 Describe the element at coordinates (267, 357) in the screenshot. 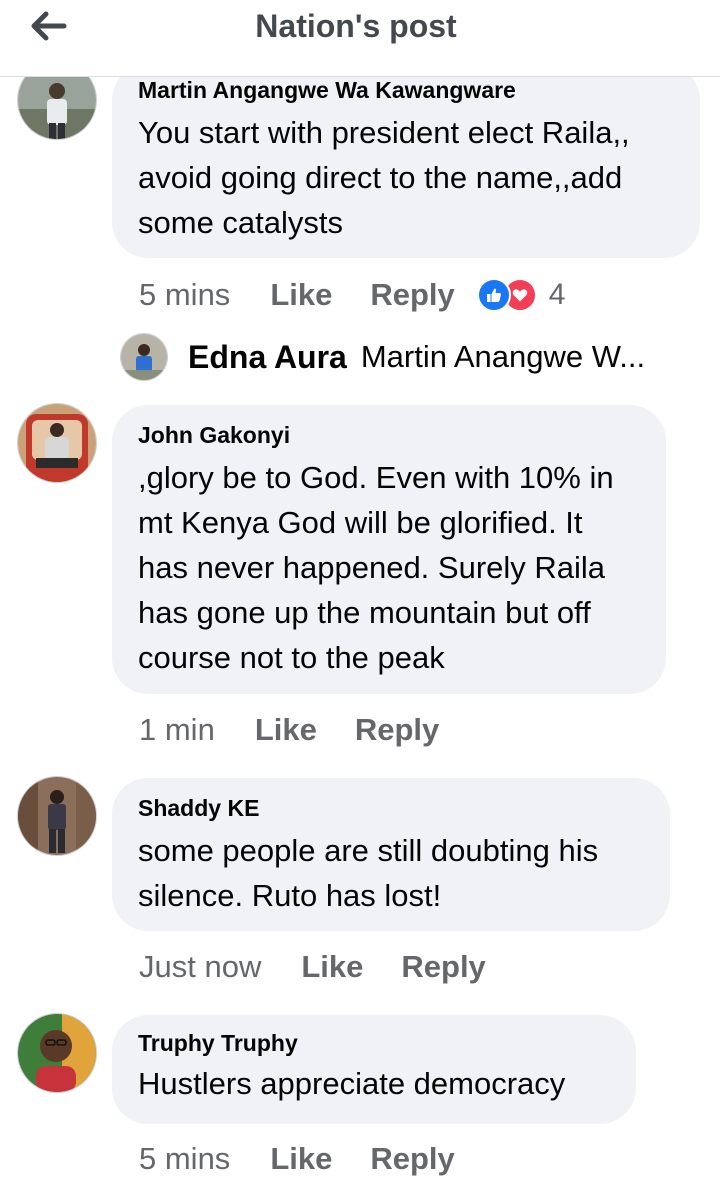

I see `reply-author: Edna Aura` at that location.